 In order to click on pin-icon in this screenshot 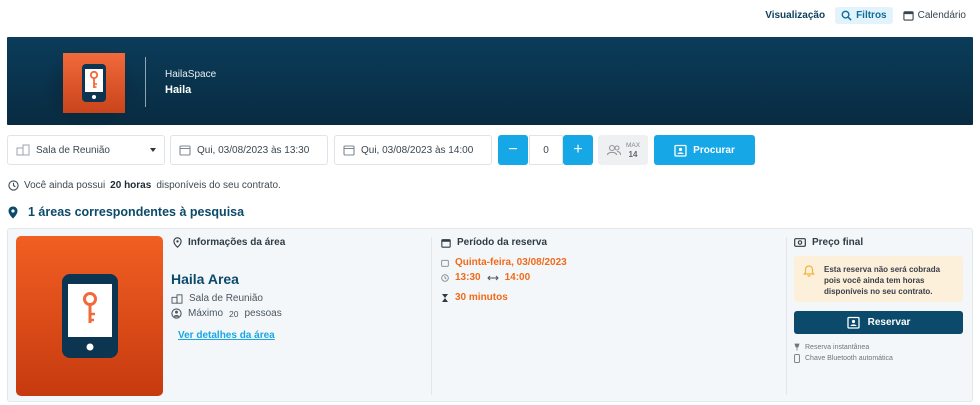, I will do `click(797, 347)`.